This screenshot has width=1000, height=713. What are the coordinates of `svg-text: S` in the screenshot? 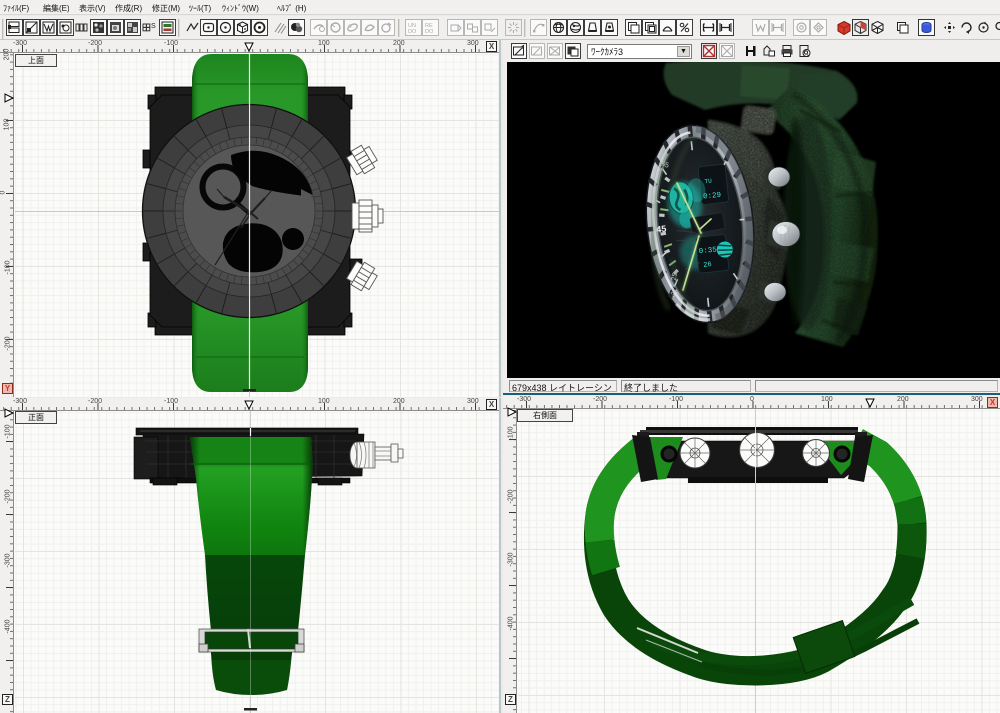 It's located at (153, 26).